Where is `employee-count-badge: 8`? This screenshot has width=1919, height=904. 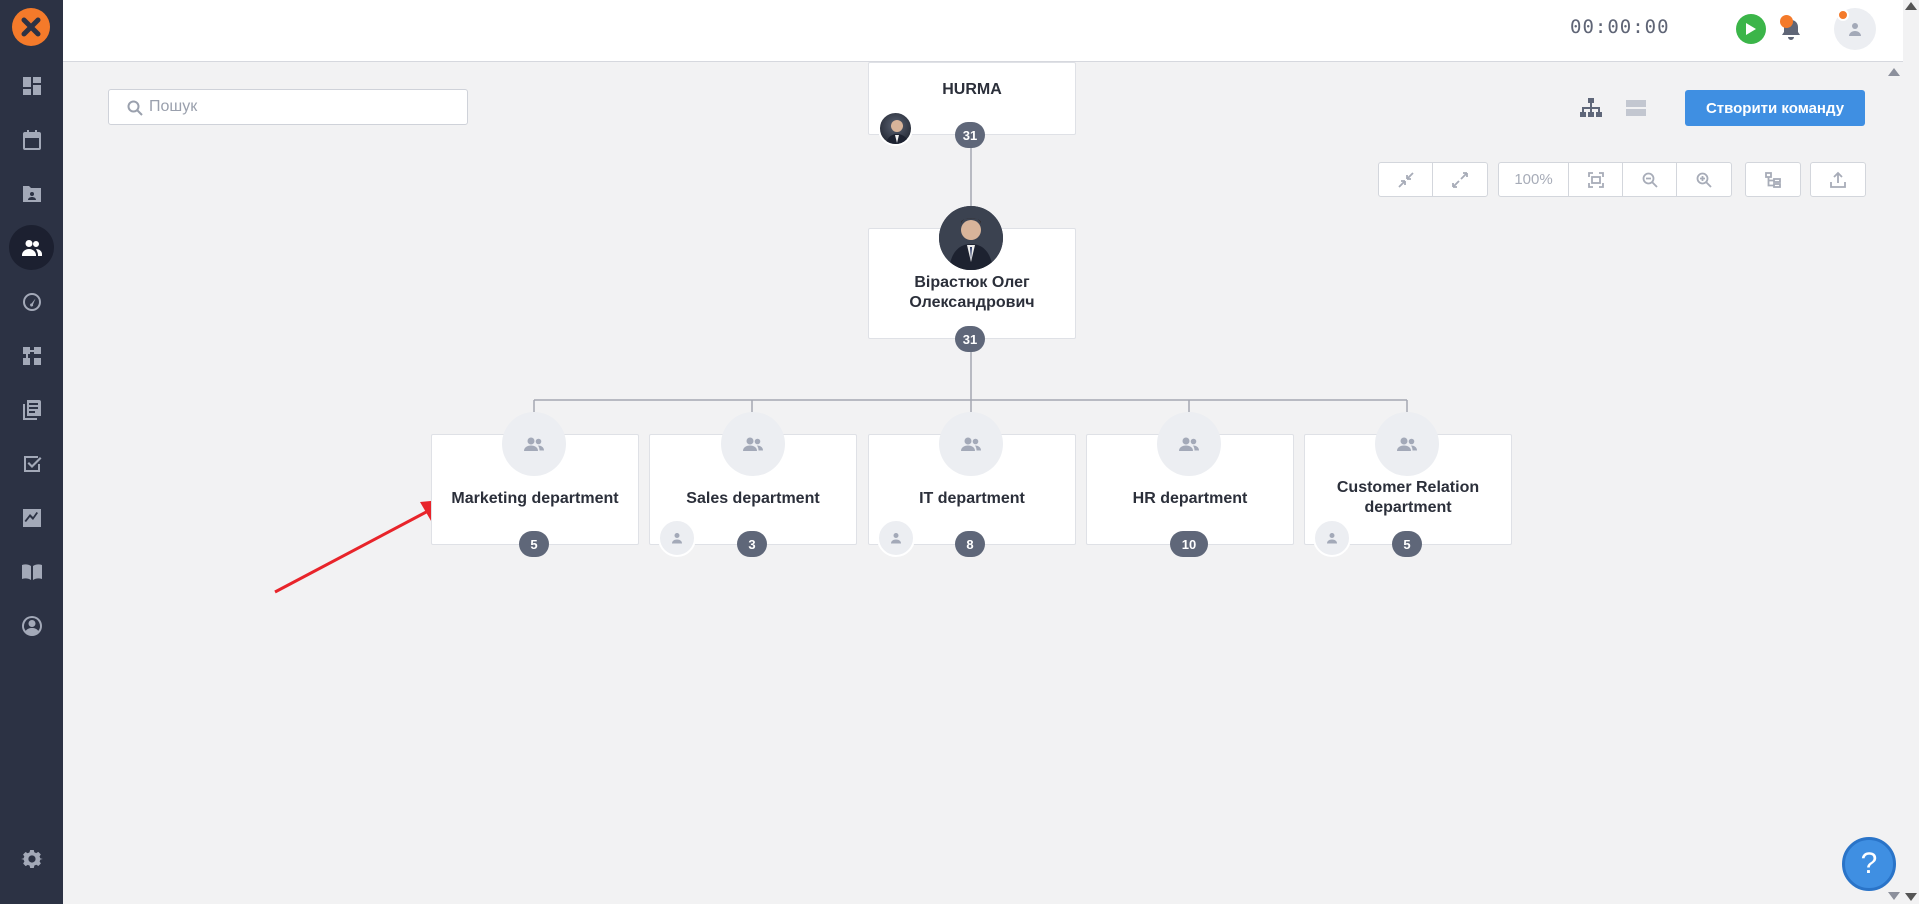 employee-count-badge: 8 is located at coordinates (970, 544).